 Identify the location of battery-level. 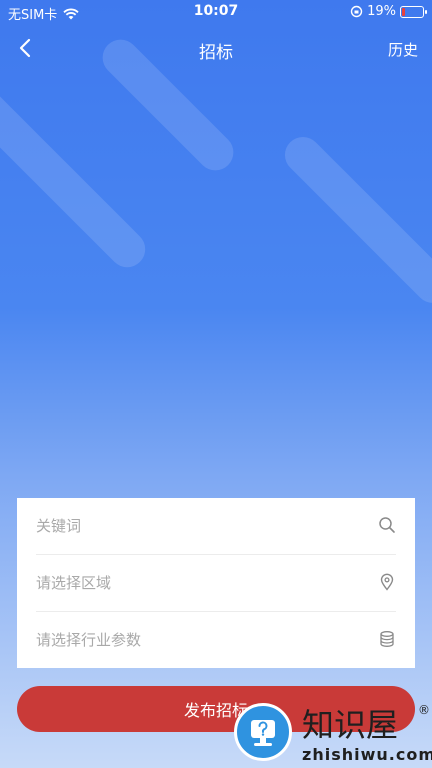
(403, 11).